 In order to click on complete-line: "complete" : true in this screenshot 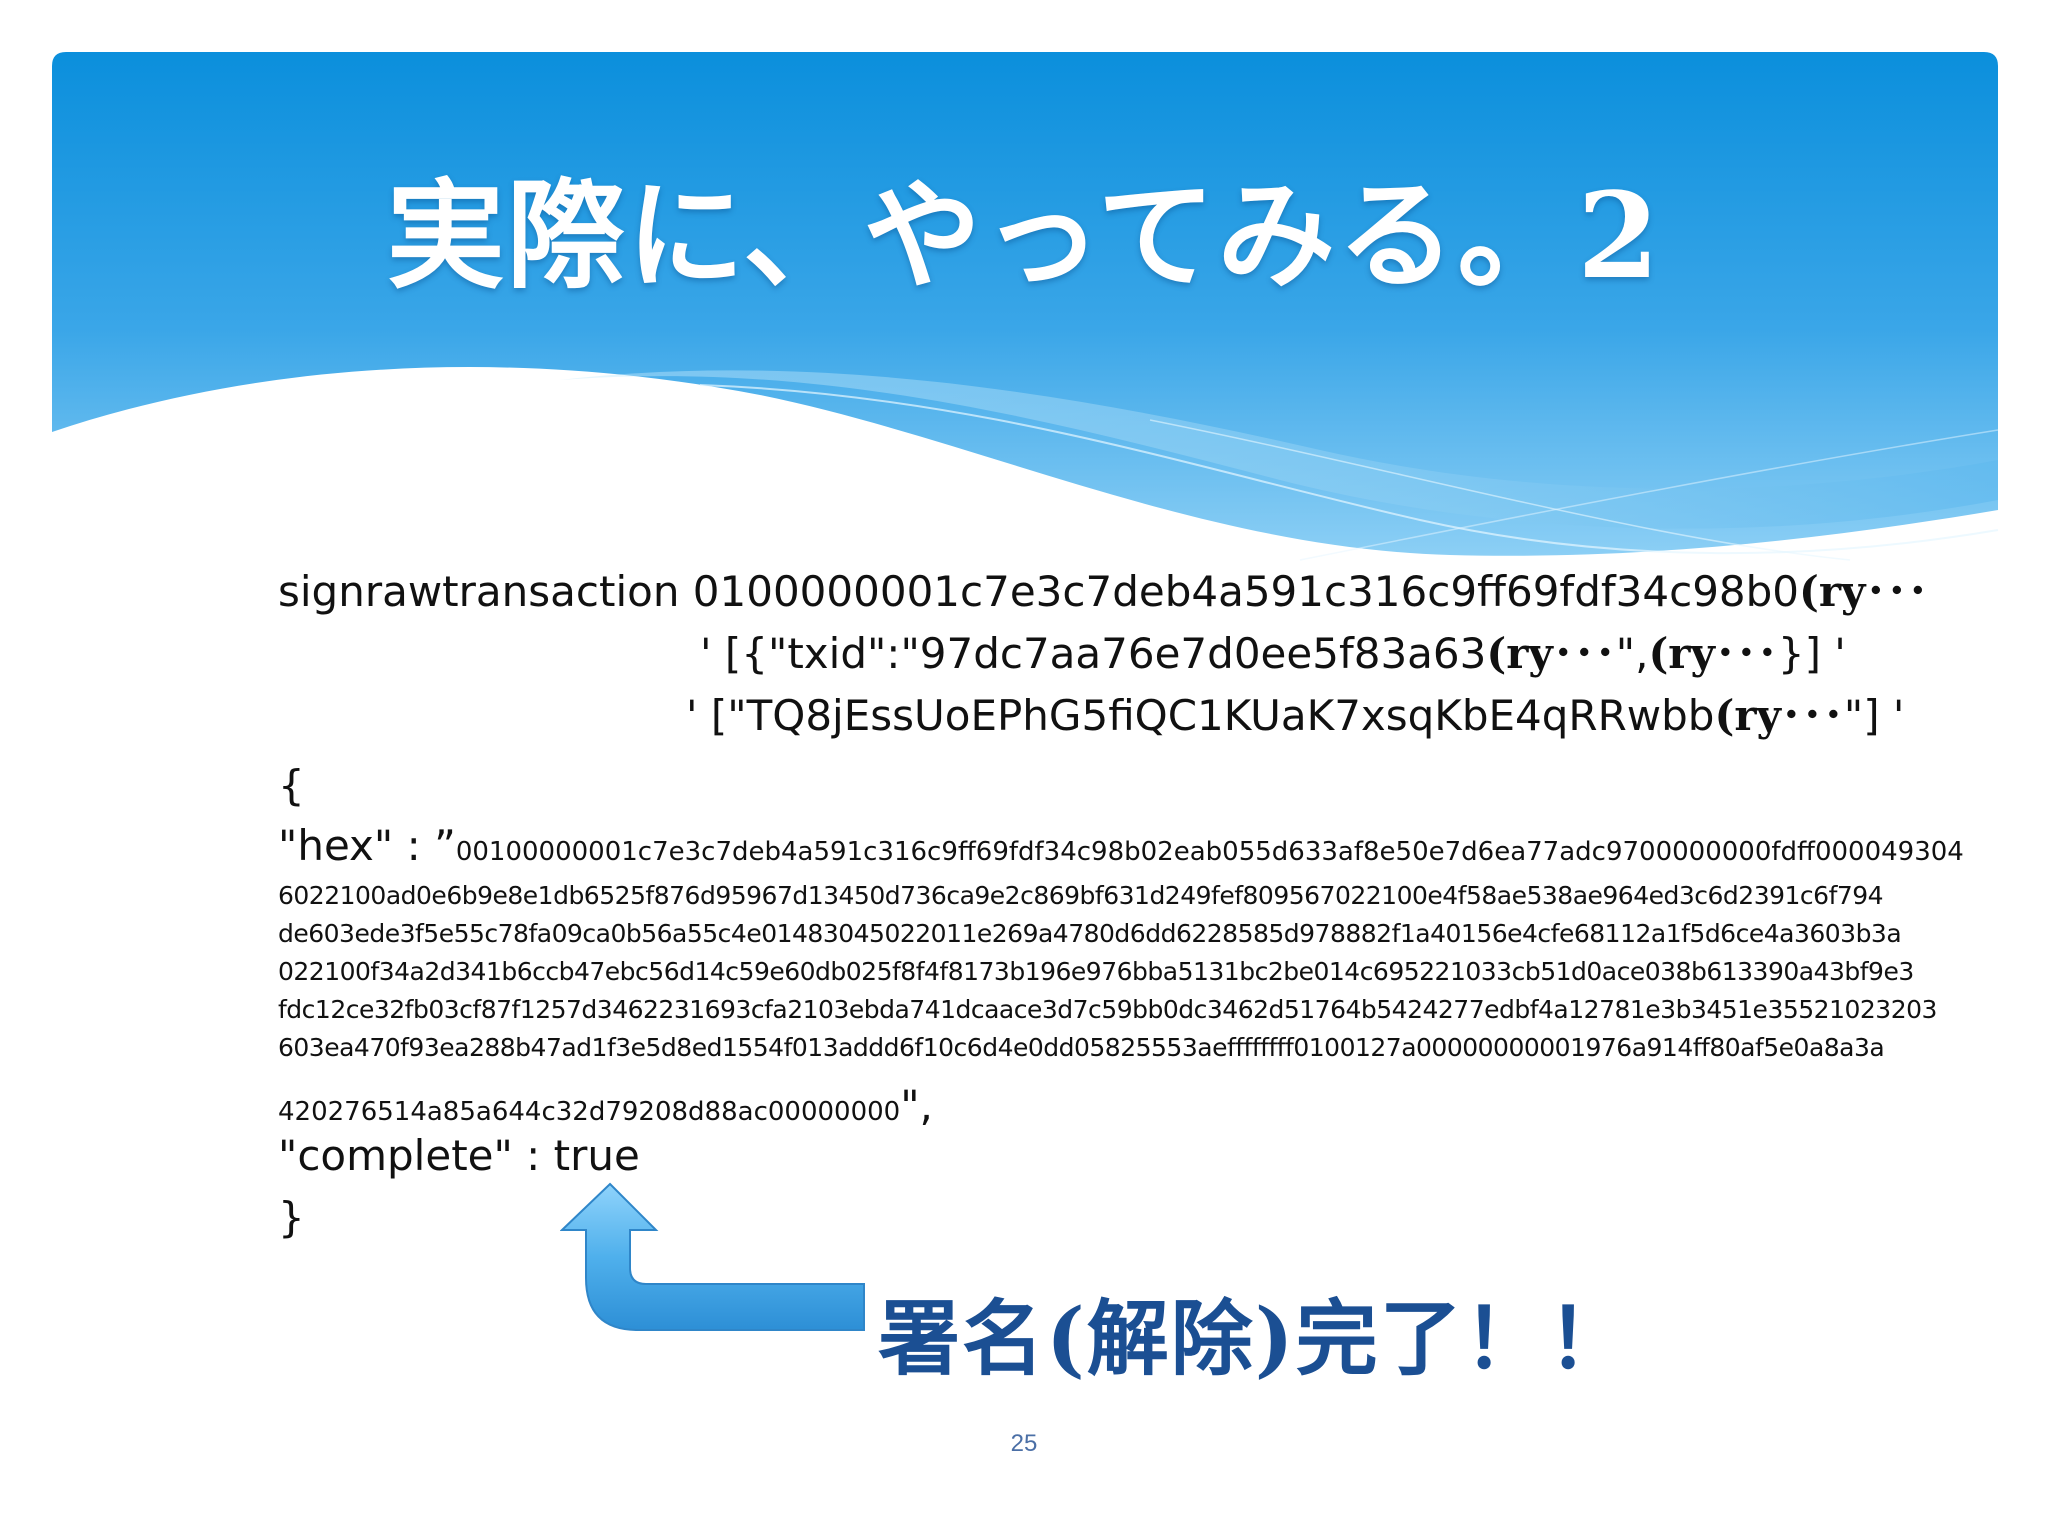, I will do `click(459, 1155)`.